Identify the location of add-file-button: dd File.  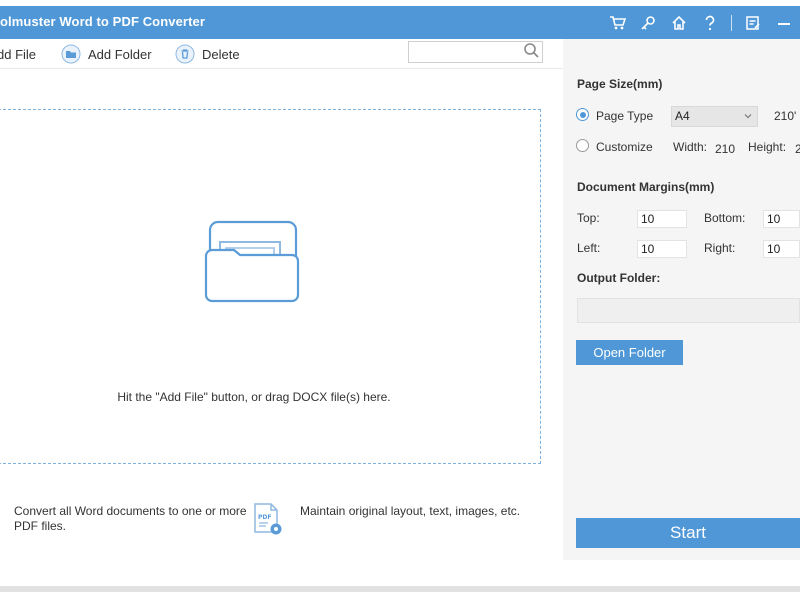
(18, 54).